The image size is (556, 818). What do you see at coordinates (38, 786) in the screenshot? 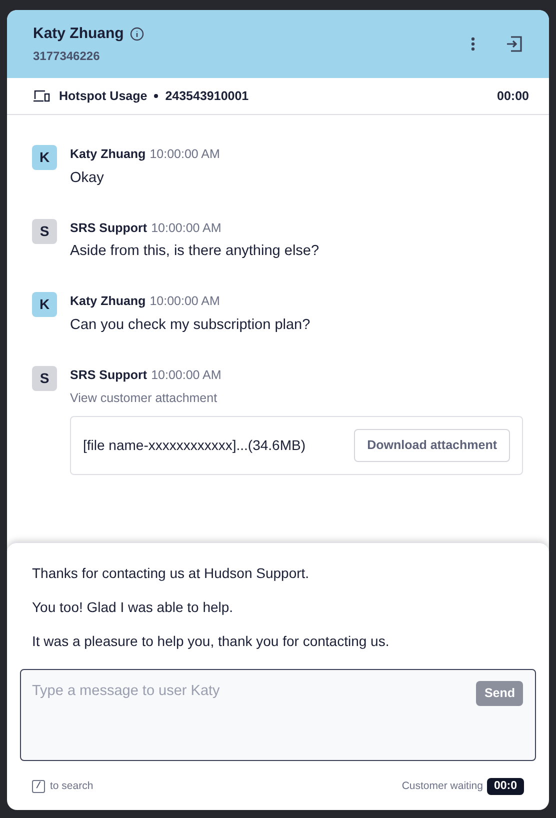
I see `slash-key: /` at bounding box center [38, 786].